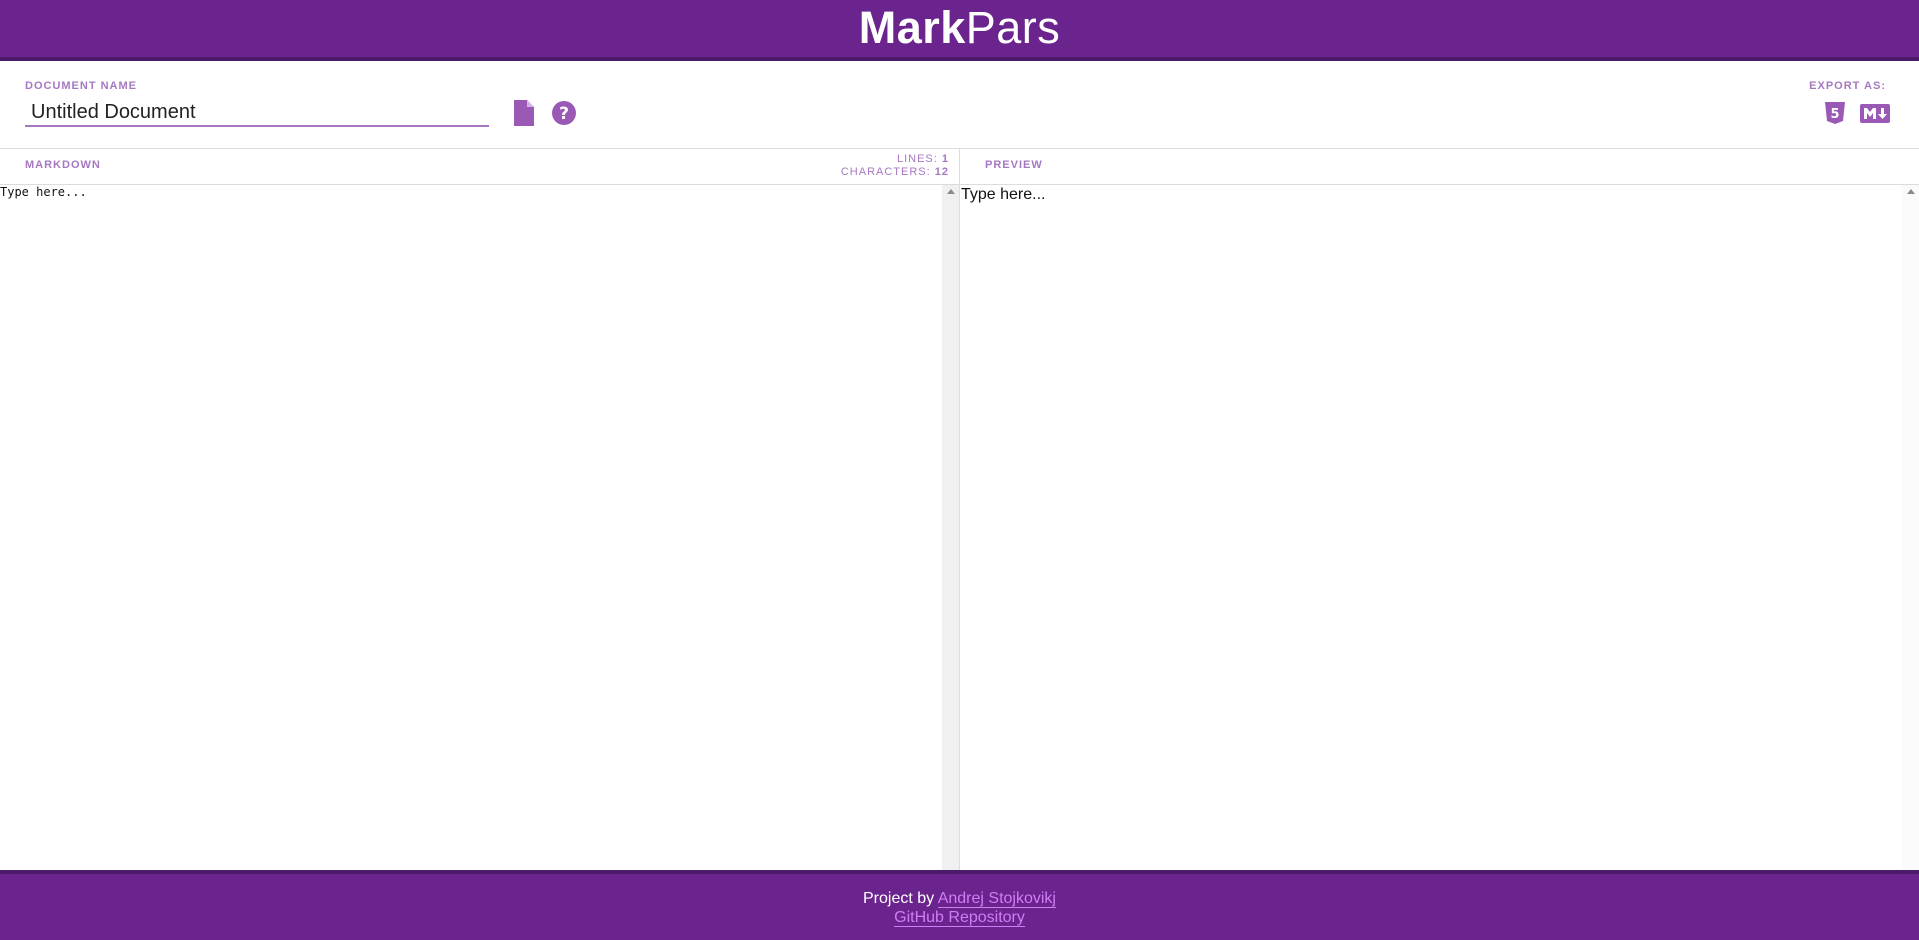  What do you see at coordinates (81, 86) in the screenshot?
I see `document-name-label: DOCUMENT NAME` at bounding box center [81, 86].